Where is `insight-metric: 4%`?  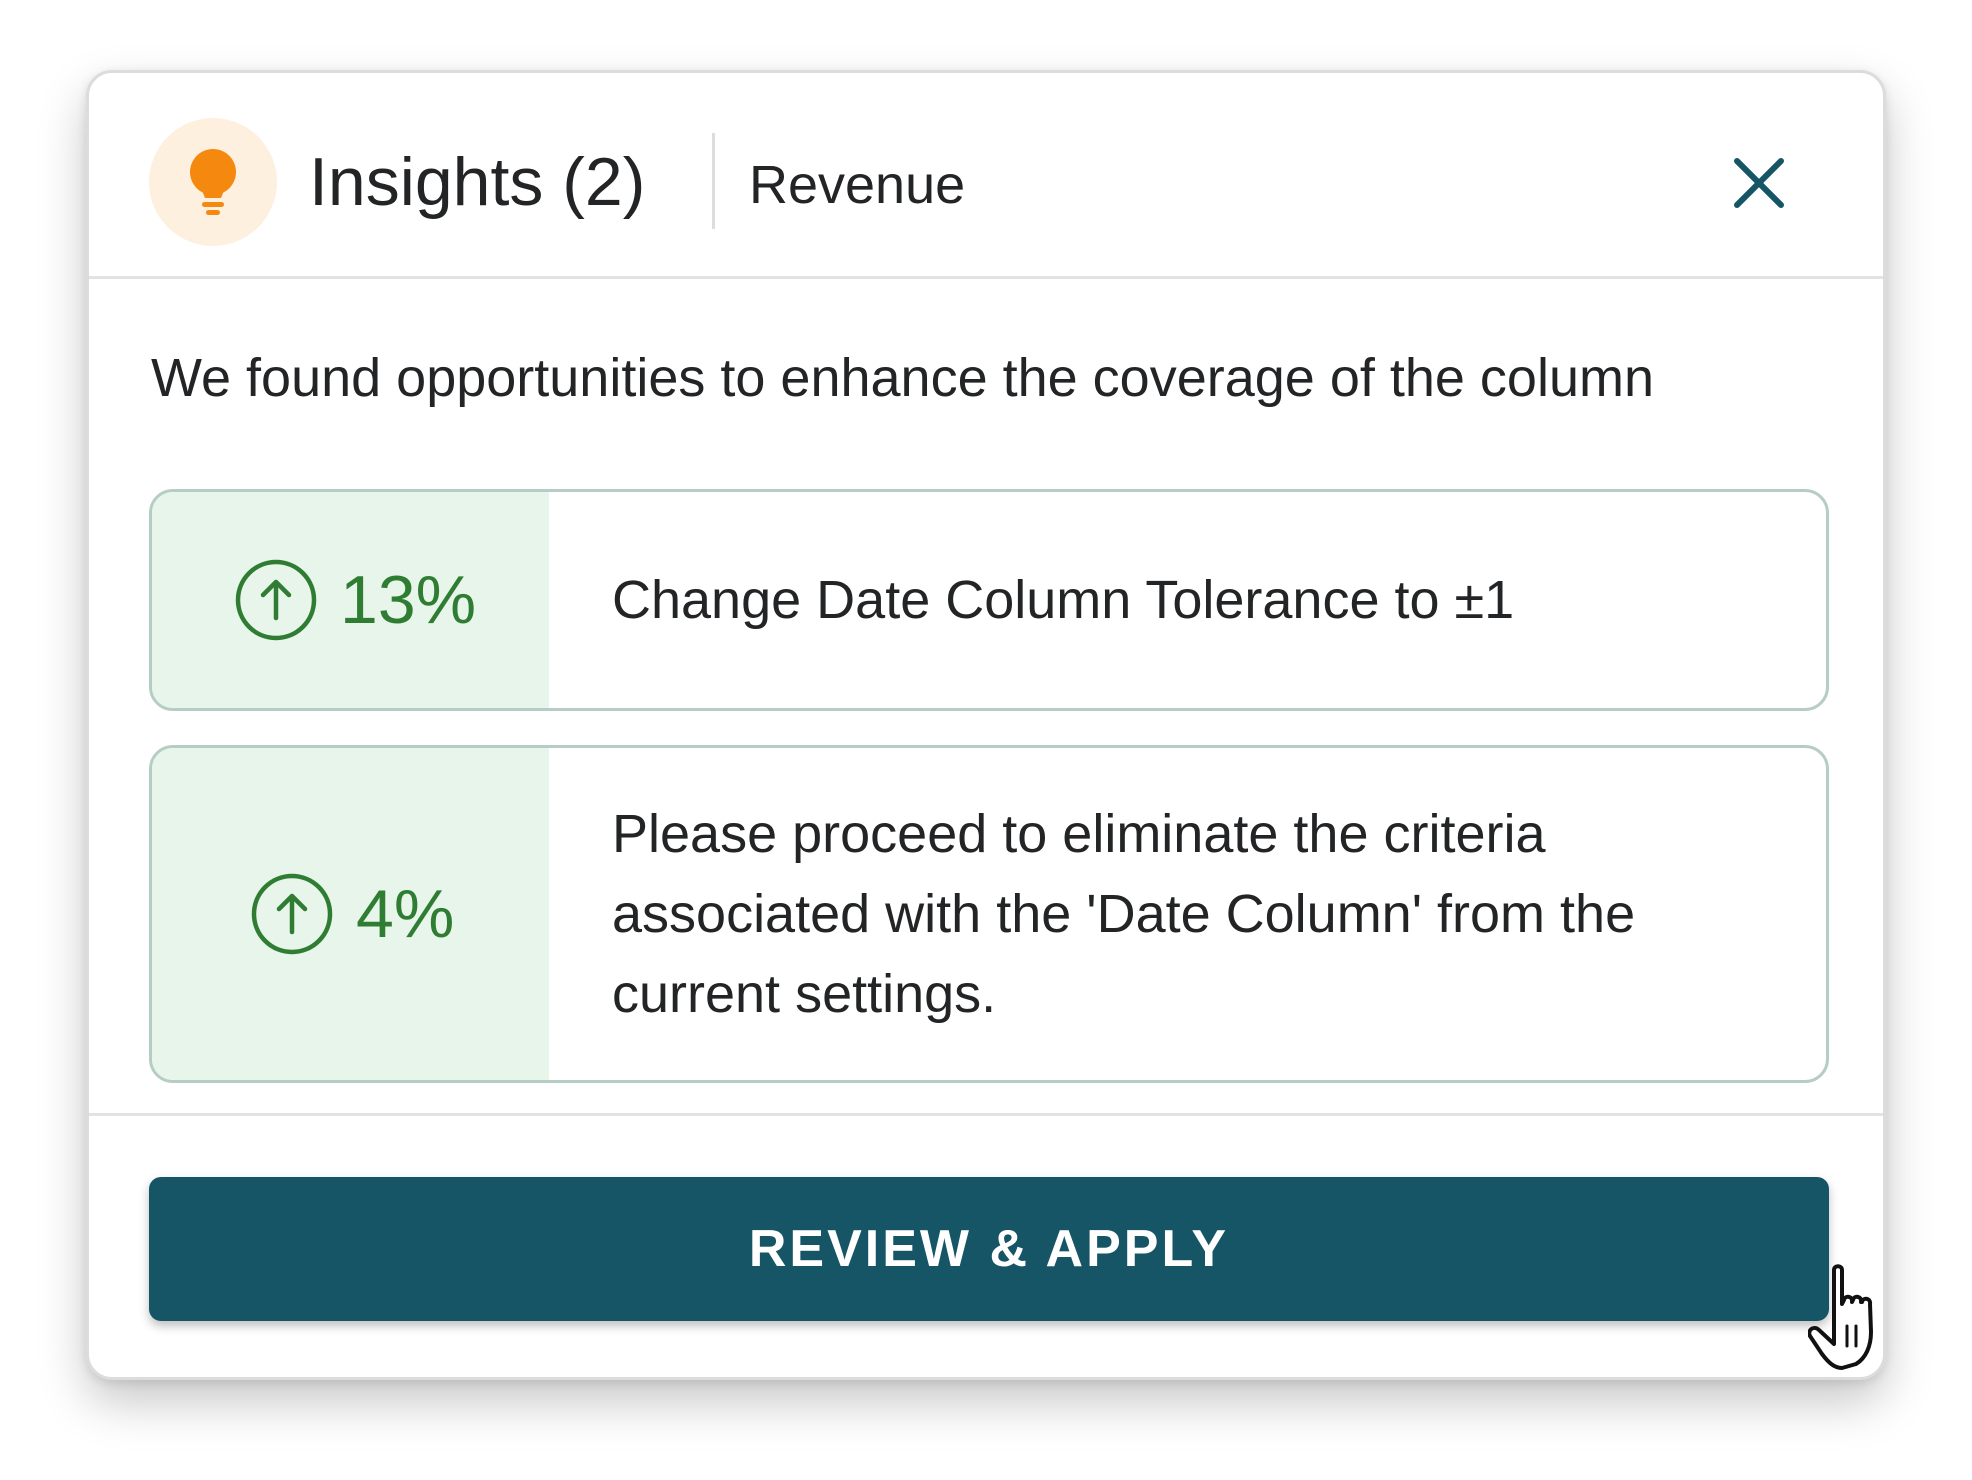 insight-metric: 4% is located at coordinates (350, 914).